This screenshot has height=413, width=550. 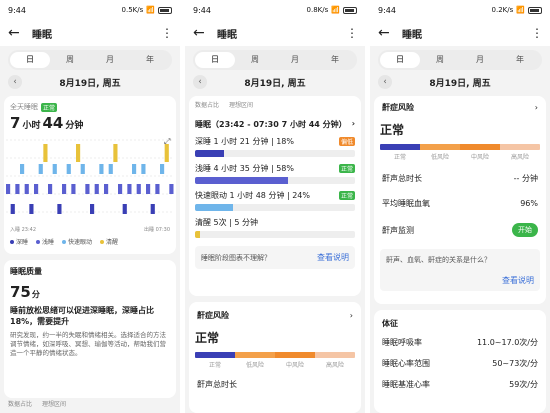 I want to click on vital-value: 59次/分, so click(x=523, y=384).